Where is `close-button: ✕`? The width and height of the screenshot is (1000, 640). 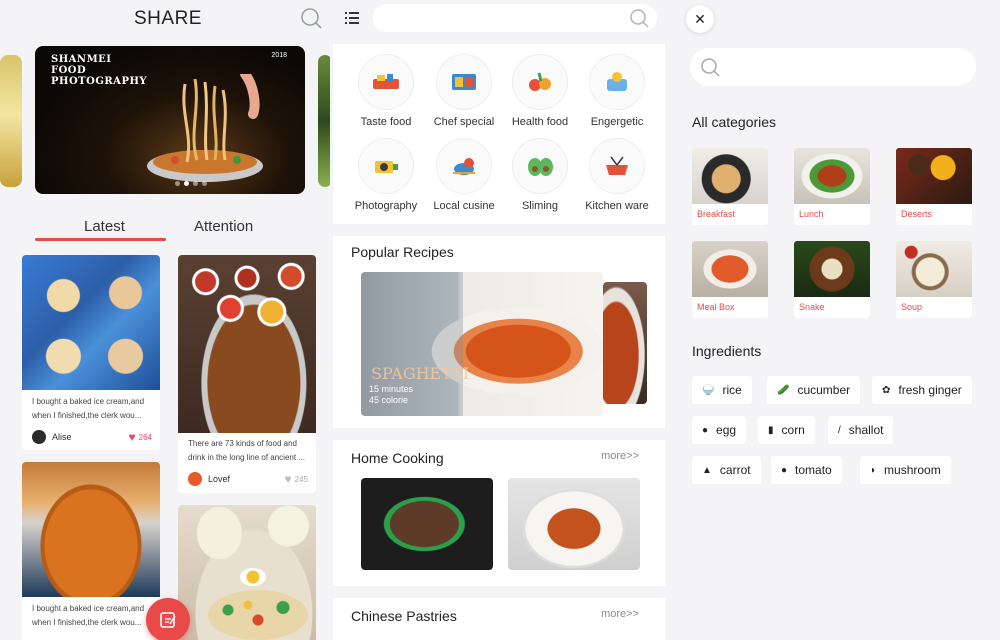
close-button: ✕ is located at coordinates (700, 19).